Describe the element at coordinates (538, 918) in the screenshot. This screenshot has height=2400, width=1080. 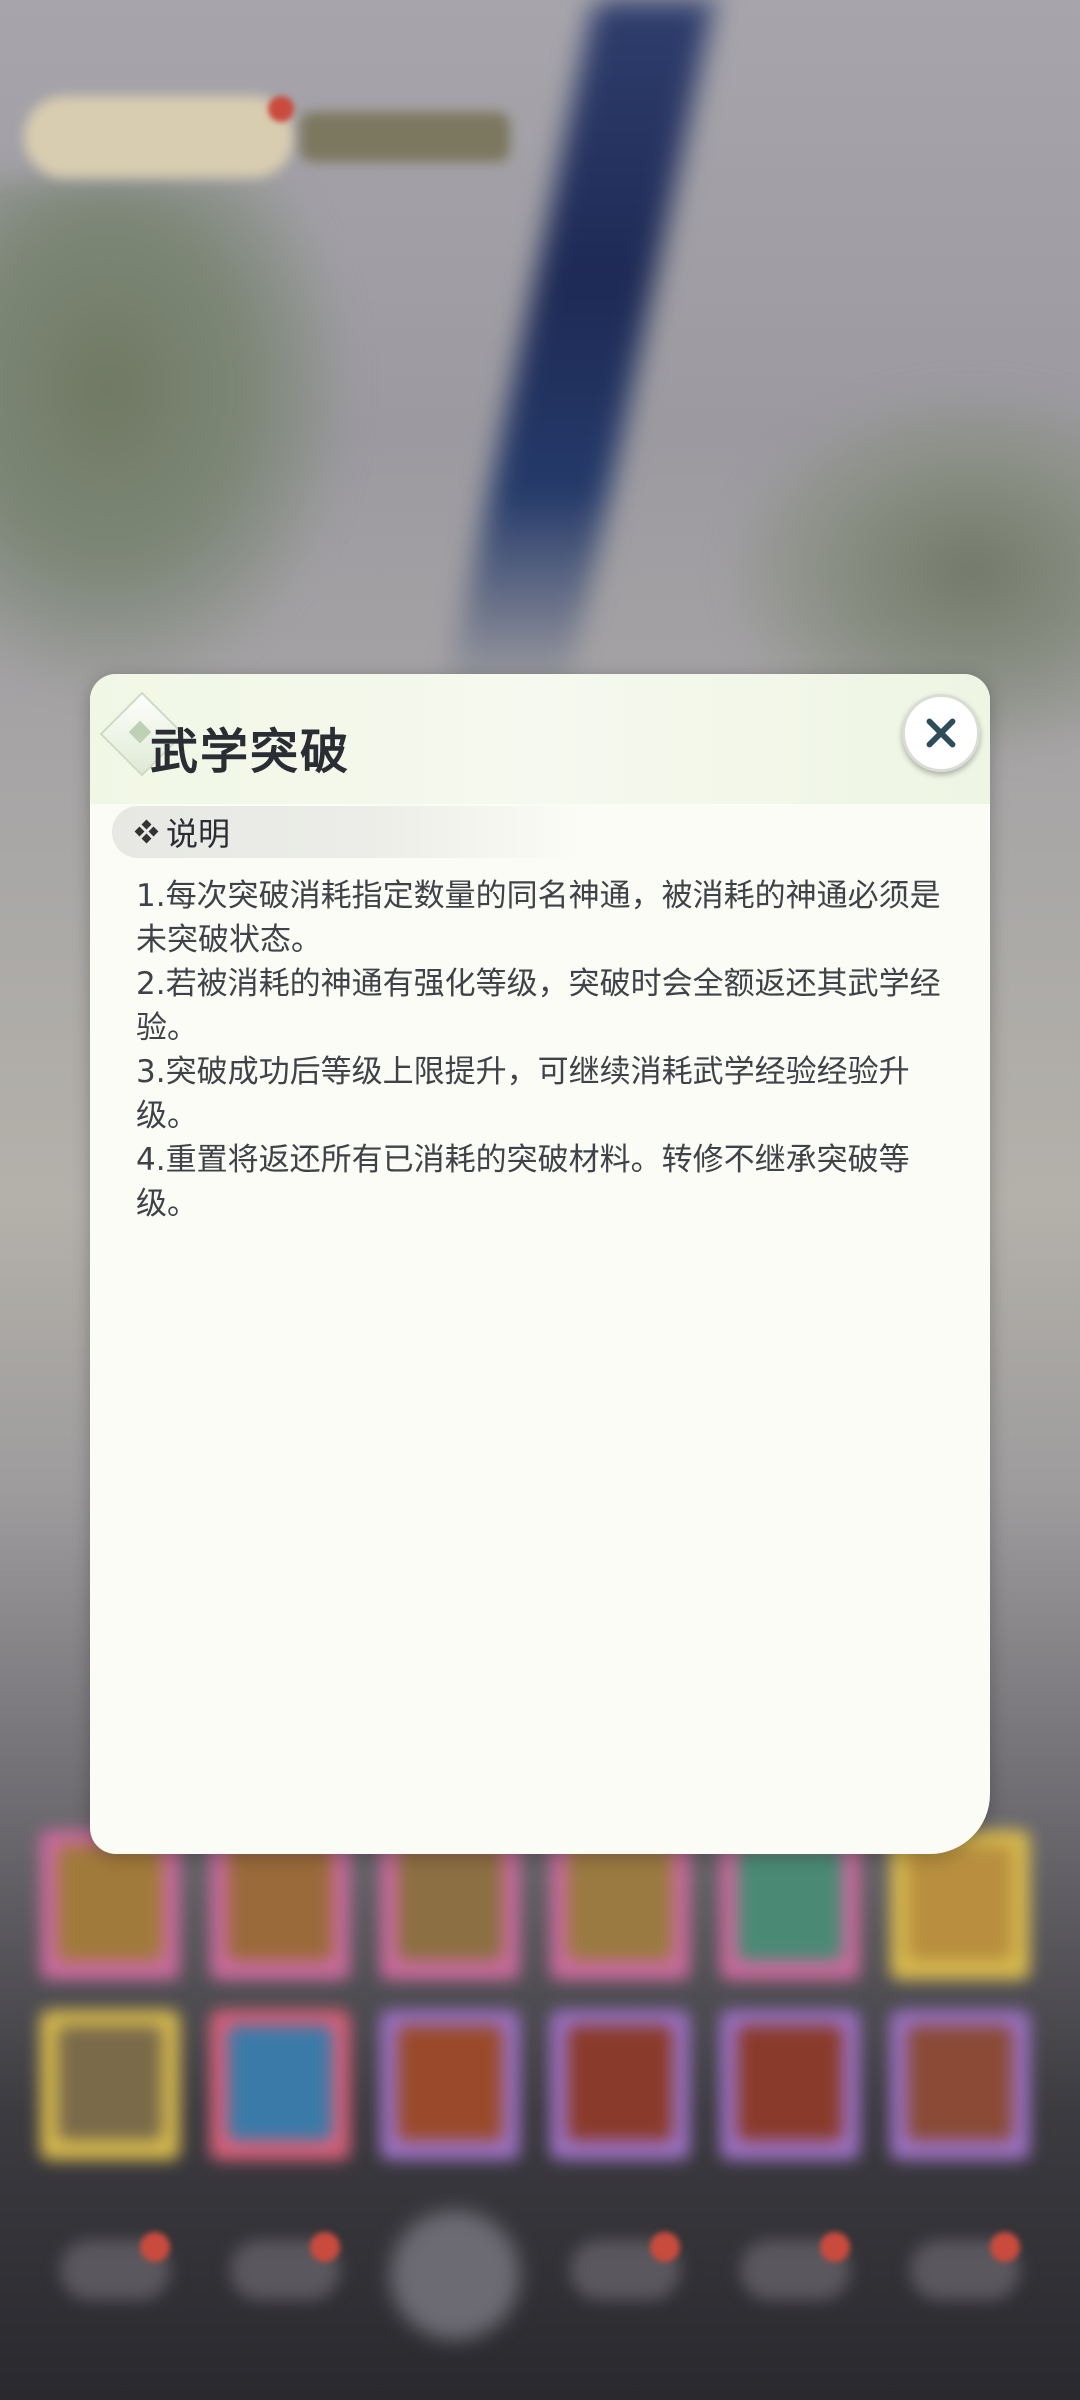
I see `description-item: 1.每次突破消耗指定数量的同名神通，被消耗的神通必须是未突破状态。` at that location.